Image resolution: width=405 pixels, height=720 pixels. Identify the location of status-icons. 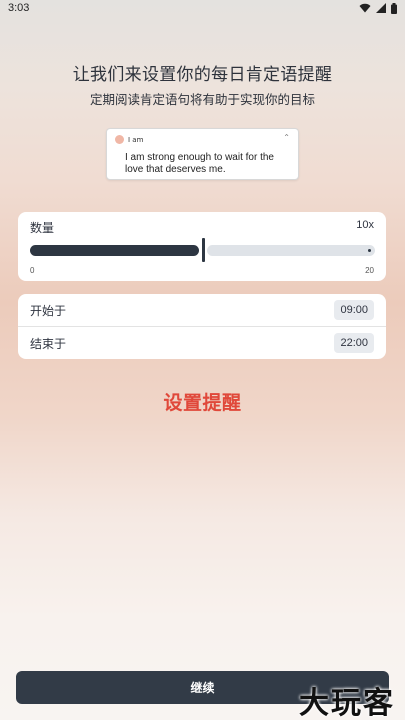
(378, 8).